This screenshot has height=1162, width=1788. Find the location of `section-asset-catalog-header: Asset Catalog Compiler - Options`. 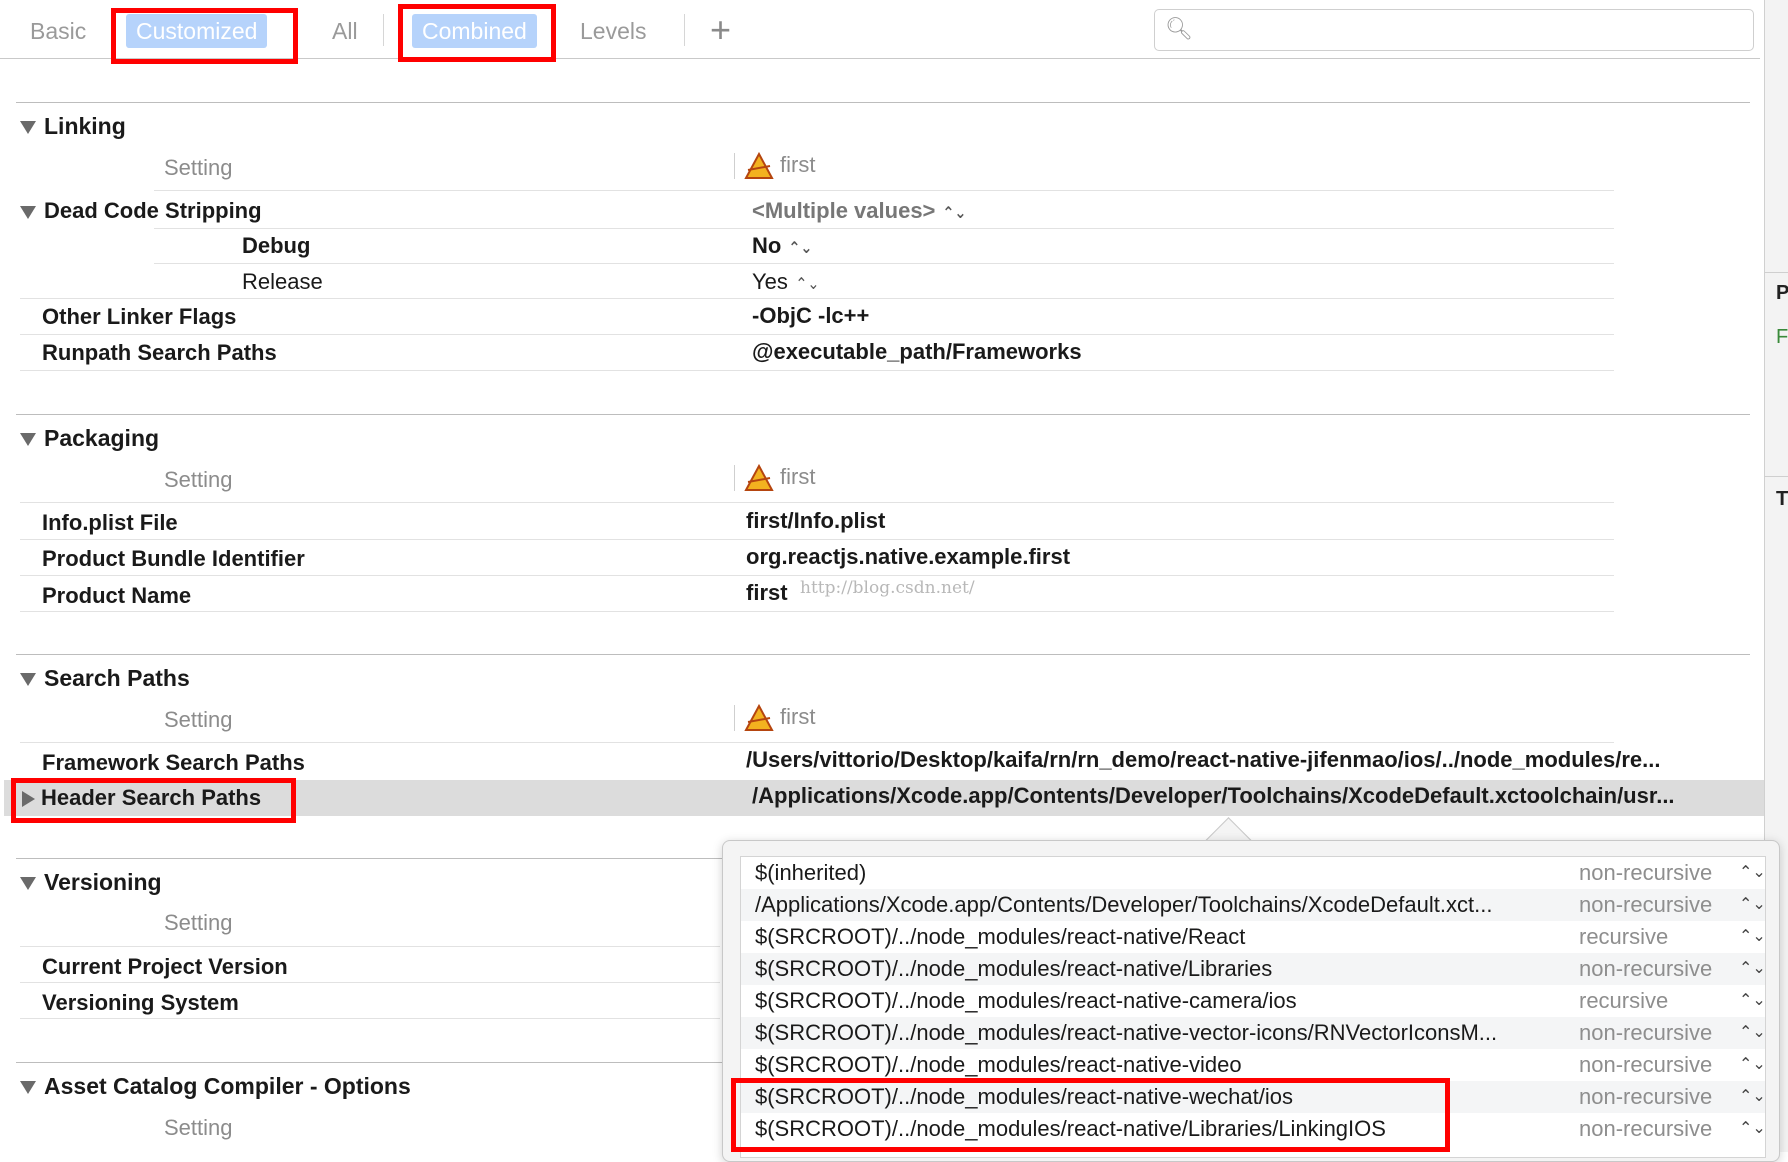

section-asset-catalog-header: Asset Catalog Compiler - Options is located at coordinates (215, 1086).